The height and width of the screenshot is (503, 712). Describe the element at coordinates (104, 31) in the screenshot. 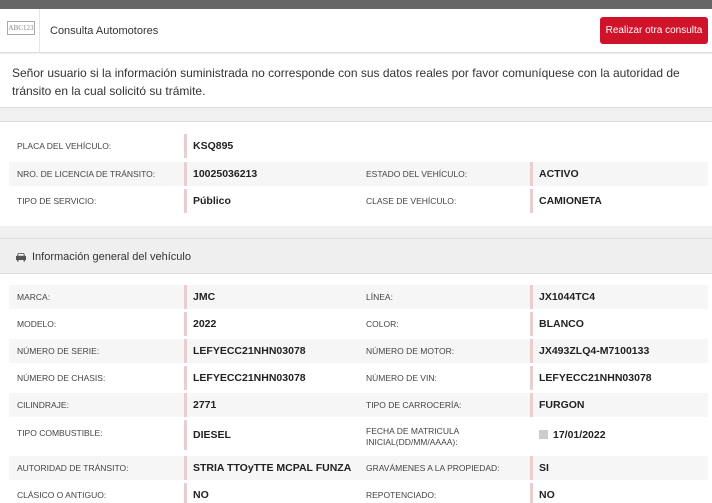

I see `page-title: Consulta Automotores` at that location.